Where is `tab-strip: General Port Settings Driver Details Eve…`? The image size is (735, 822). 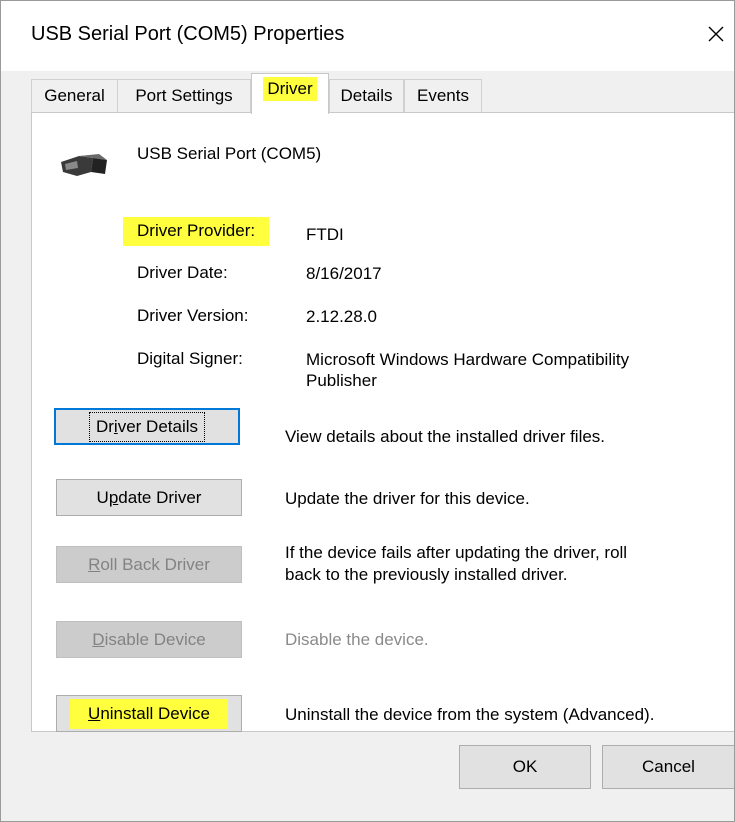
tab-strip: General Port Settings Driver Details Eve… is located at coordinates (367, 92).